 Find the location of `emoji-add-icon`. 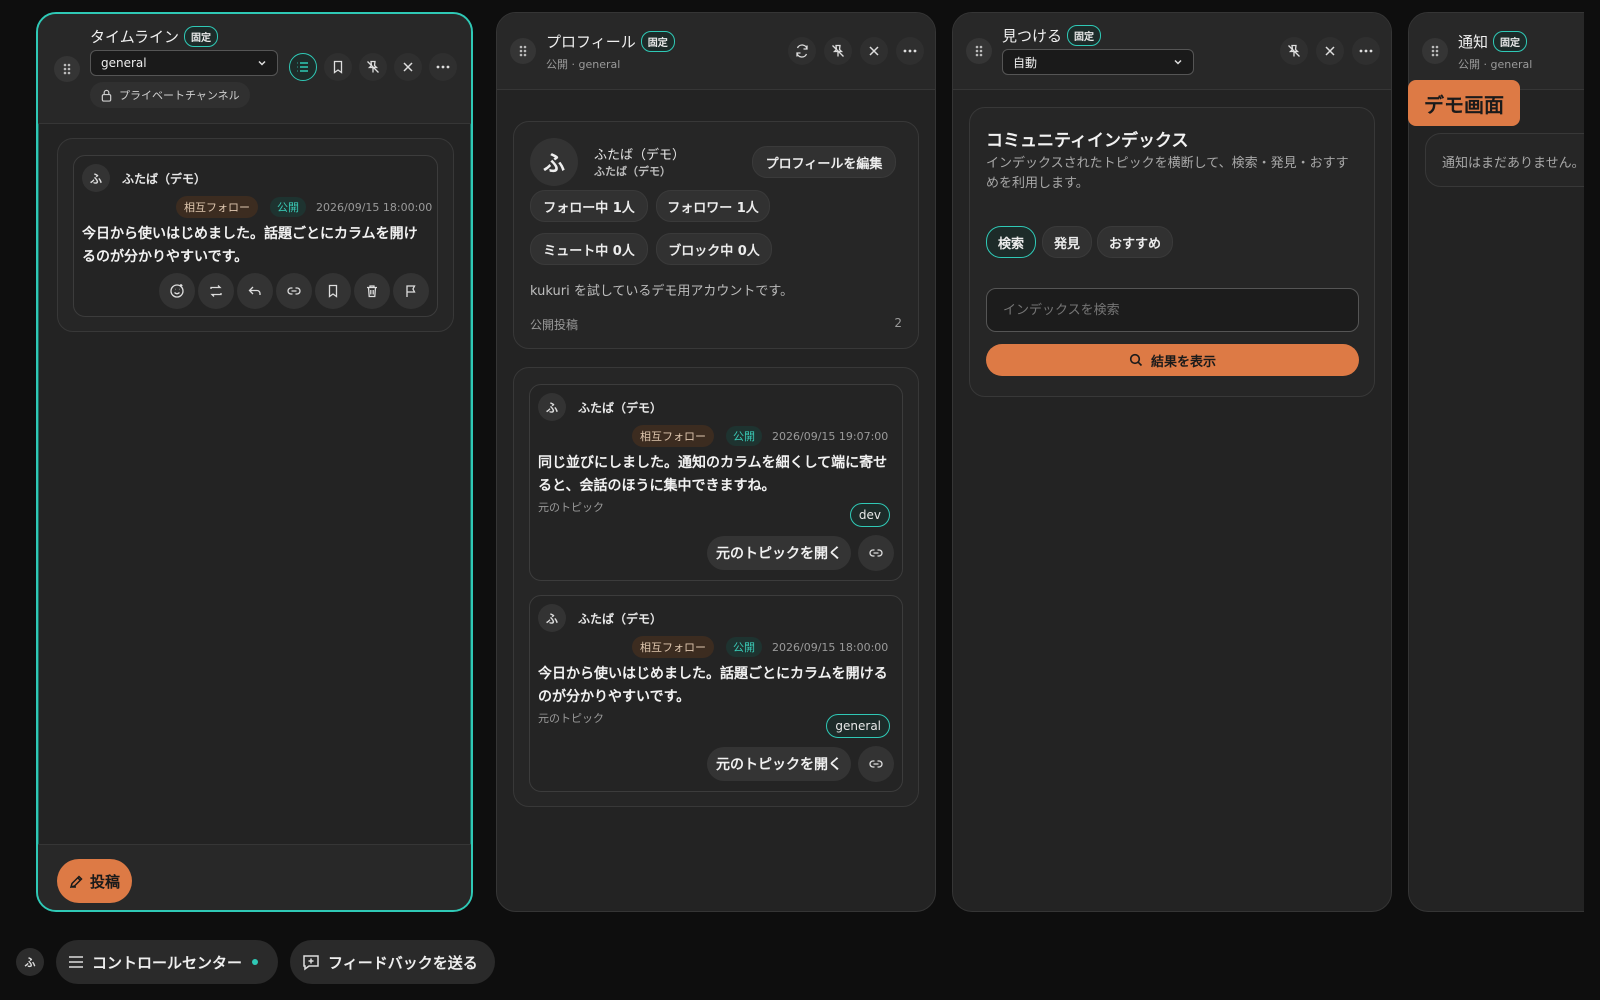

emoji-add-icon is located at coordinates (177, 291).